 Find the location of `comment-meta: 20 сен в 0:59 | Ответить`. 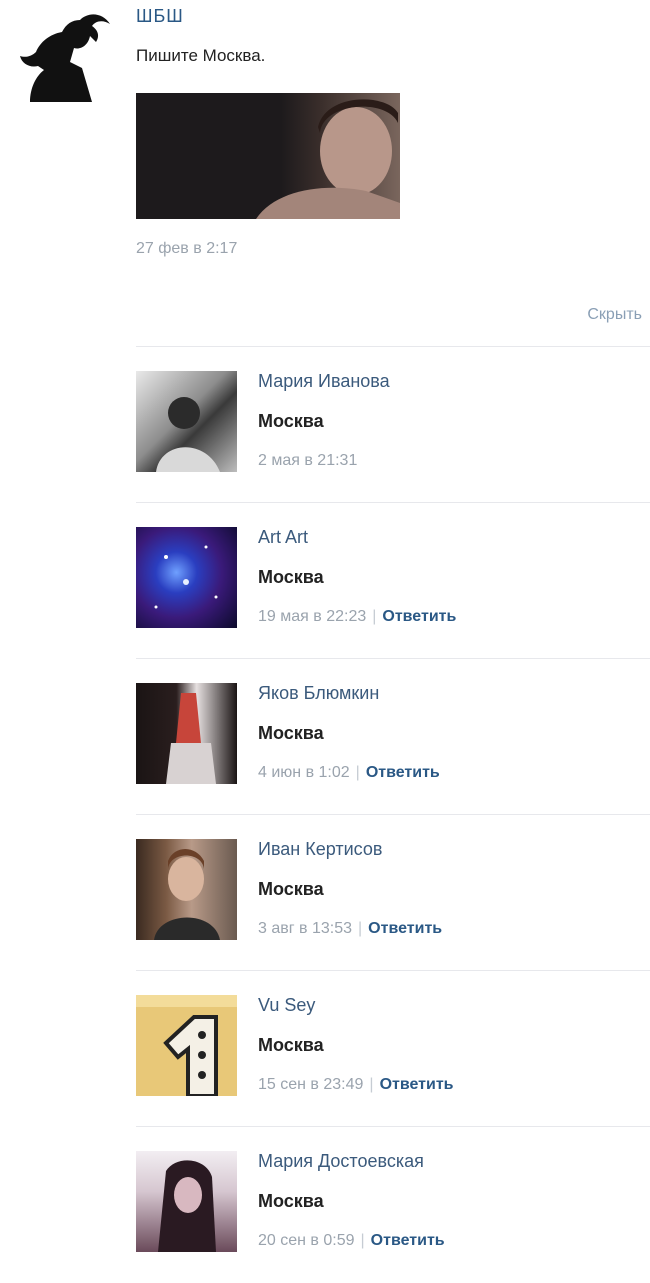

comment-meta: 20 сен в 0:59 | Ответить is located at coordinates (351, 1241).